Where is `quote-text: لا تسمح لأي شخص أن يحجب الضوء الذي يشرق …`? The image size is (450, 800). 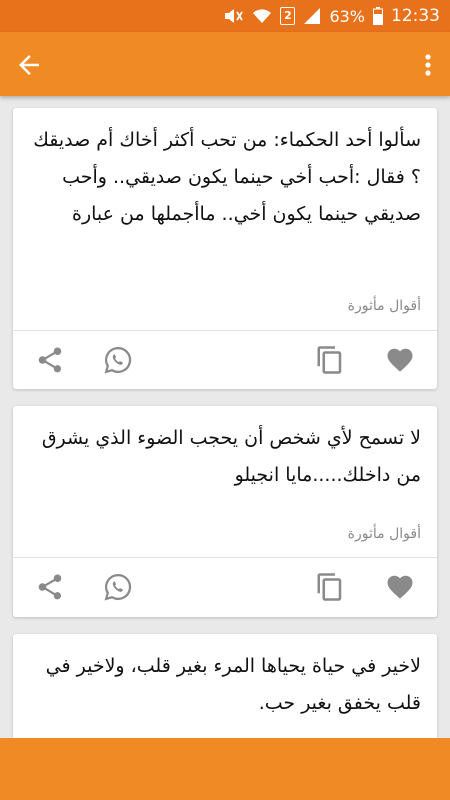
quote-text: لا تسمح لأي شخص أن يحجب الضوء الذي يشرق … is located at coordinates (231, 456).